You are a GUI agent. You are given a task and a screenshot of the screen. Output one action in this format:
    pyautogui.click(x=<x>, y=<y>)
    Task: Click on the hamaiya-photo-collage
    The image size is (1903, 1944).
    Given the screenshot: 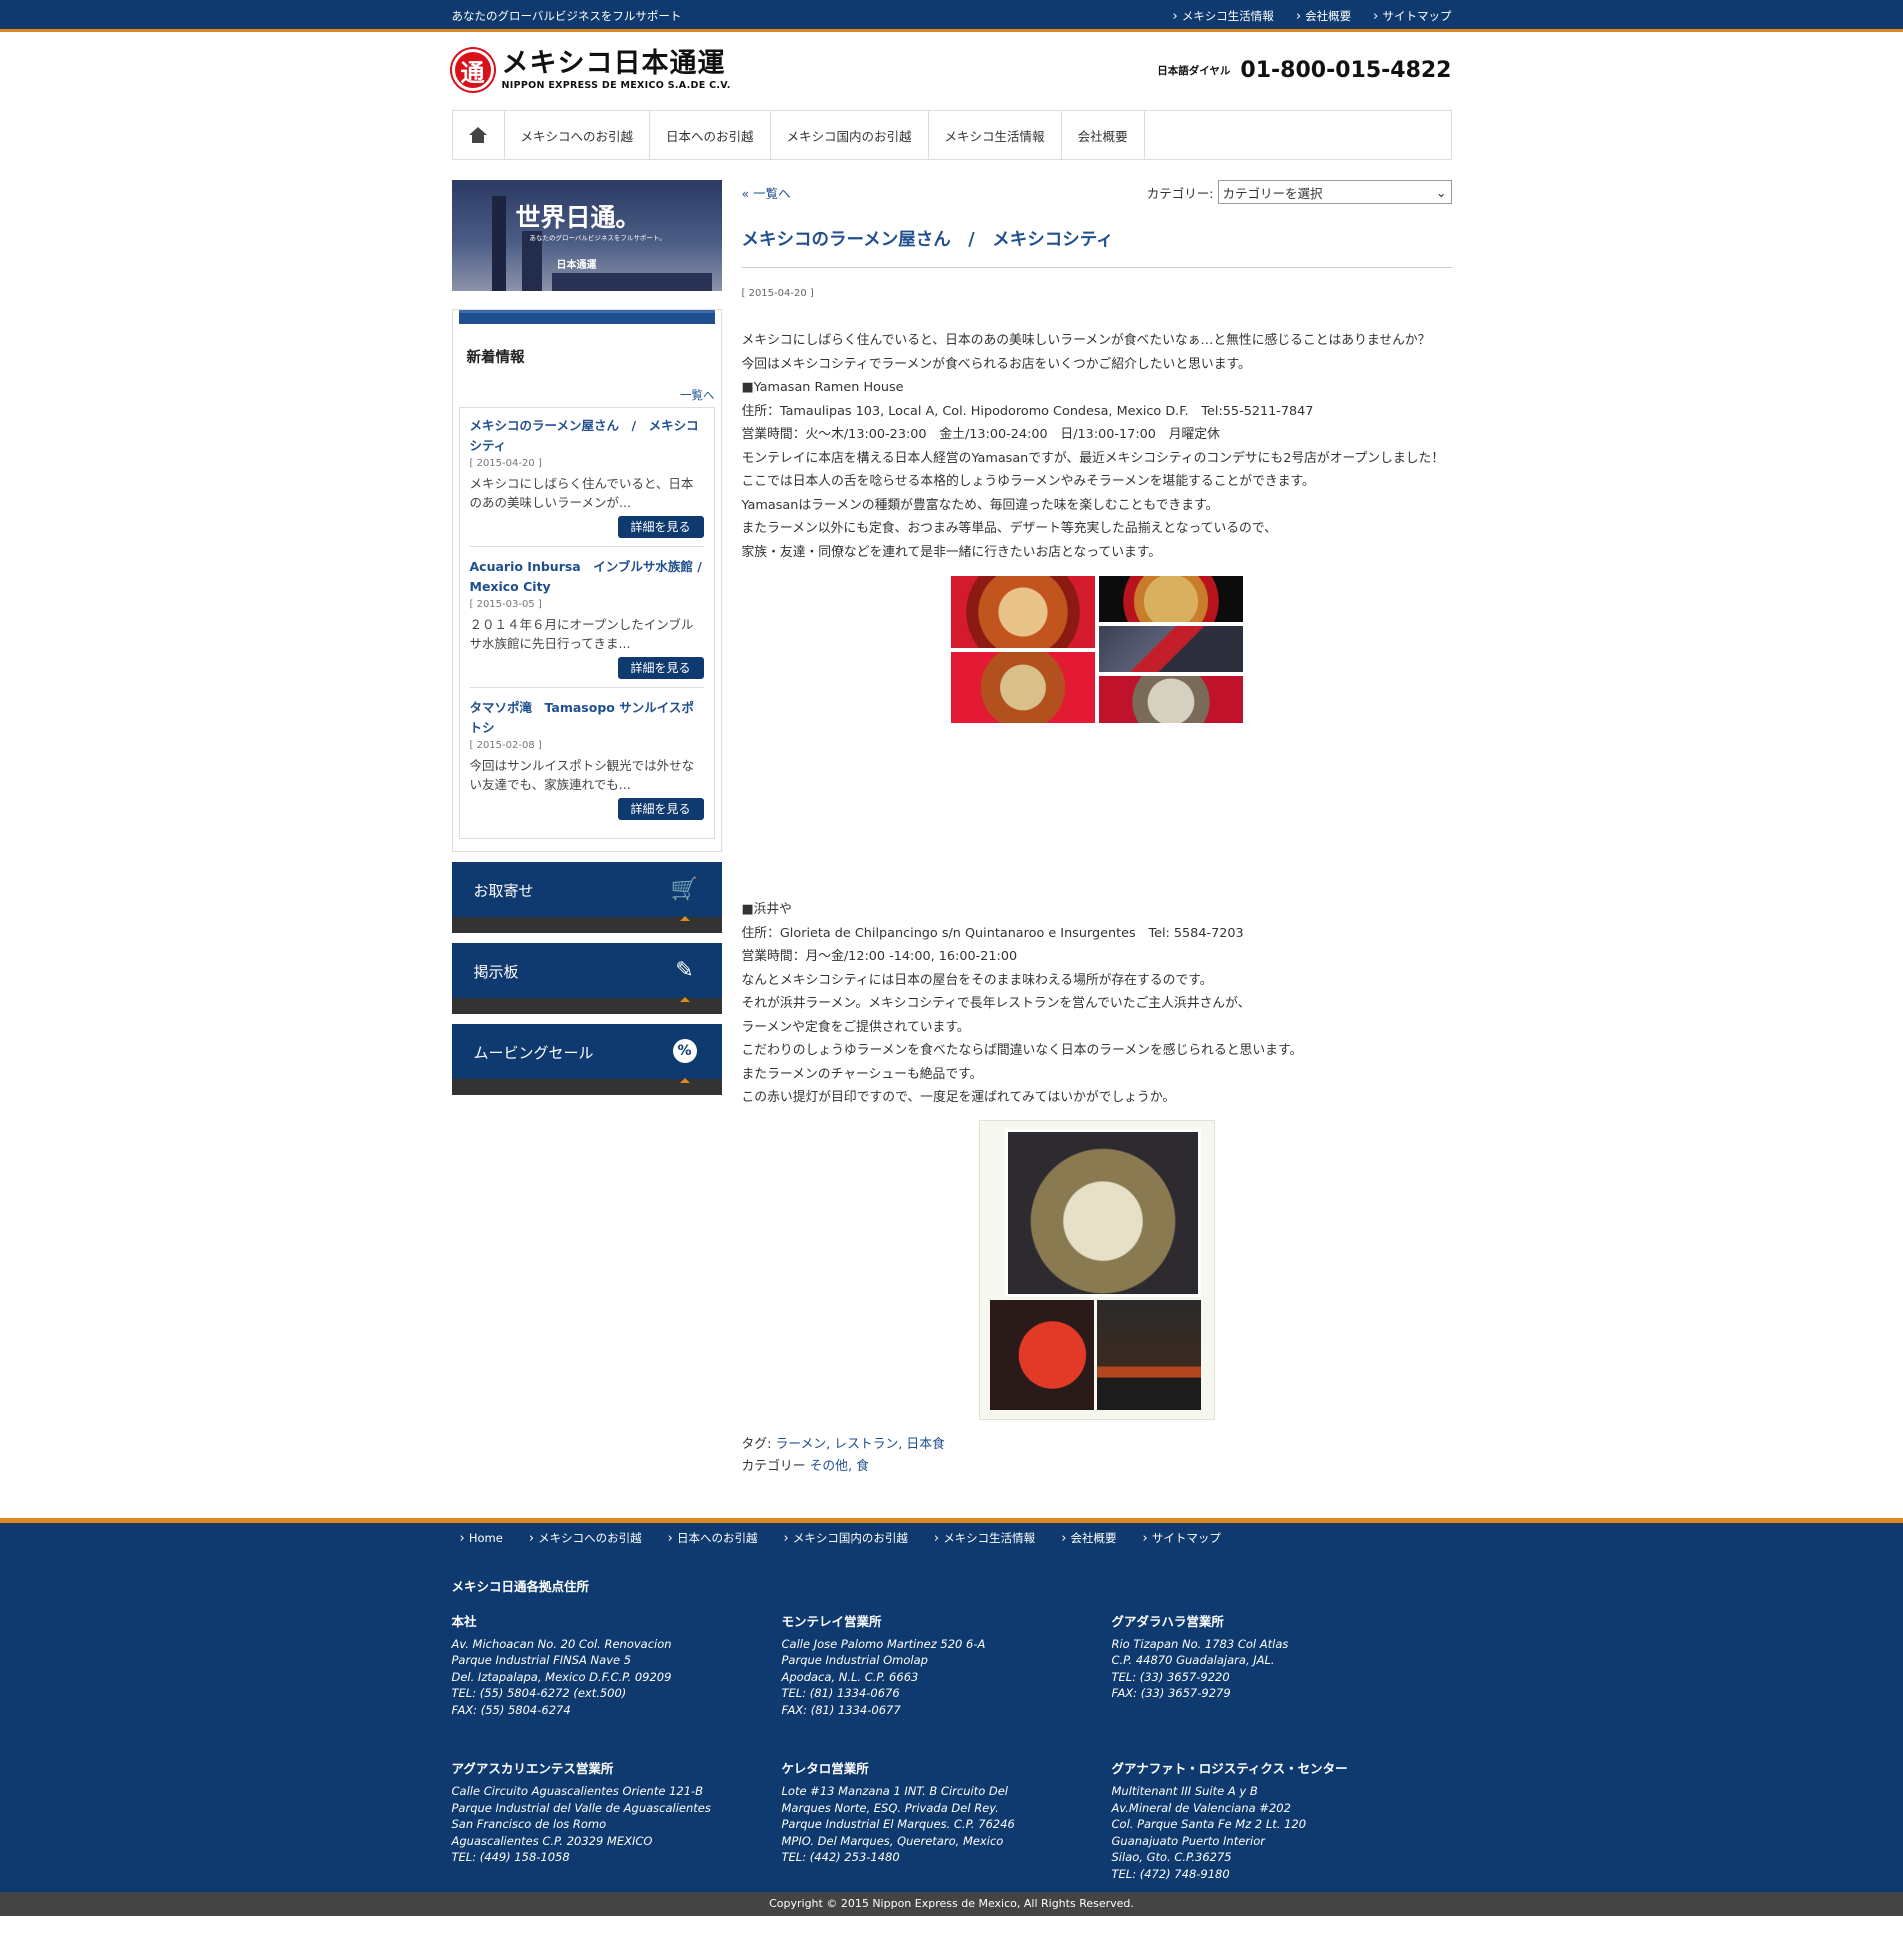 What is the action you would take?
    pyautogui.click(x=1096, y=1269)
    